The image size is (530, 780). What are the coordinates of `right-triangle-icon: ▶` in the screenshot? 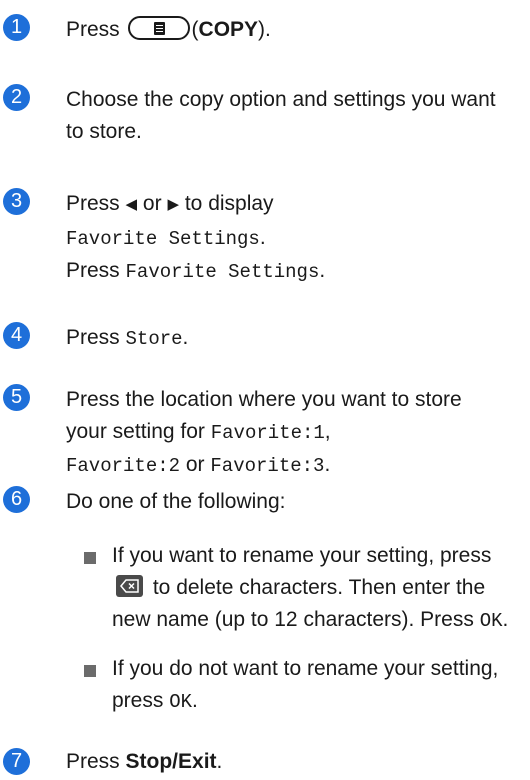 It's located at (173, 204).